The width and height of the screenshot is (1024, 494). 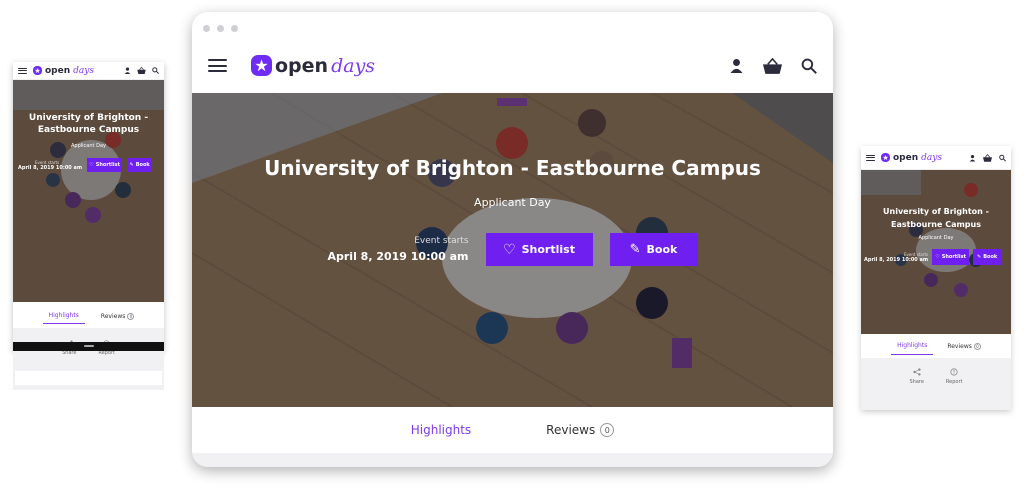 I want to click on report-action: Report, so click(x=954, y=376).